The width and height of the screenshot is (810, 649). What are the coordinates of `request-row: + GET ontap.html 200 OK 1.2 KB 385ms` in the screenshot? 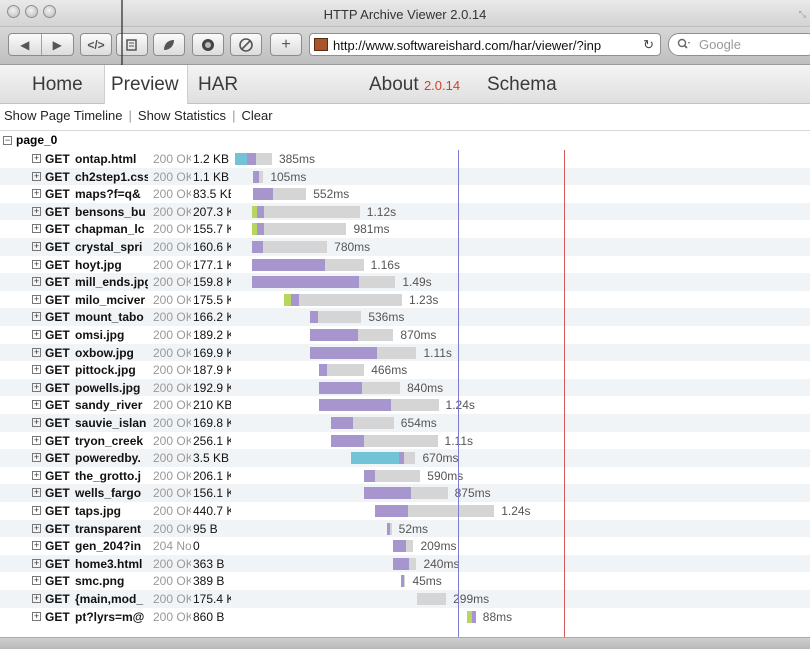 It's located at (405, 159).